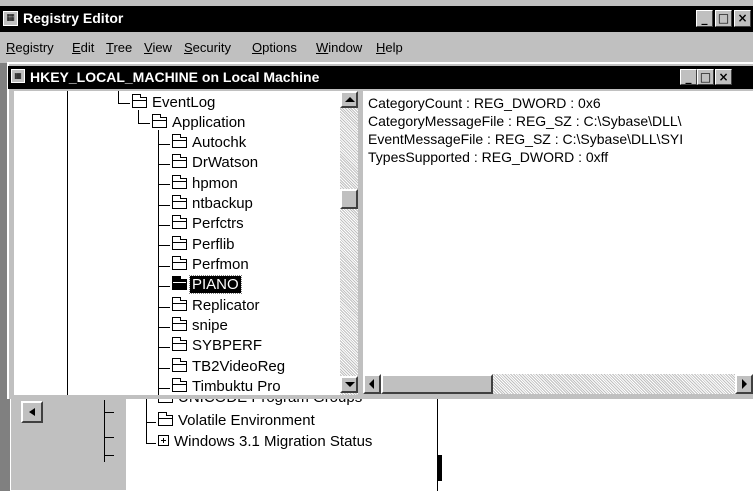 The image size is (753, 491). Describe the element at coordinates (83, 47) in the screenshot. I see `menu-edit: Edit` at that location.